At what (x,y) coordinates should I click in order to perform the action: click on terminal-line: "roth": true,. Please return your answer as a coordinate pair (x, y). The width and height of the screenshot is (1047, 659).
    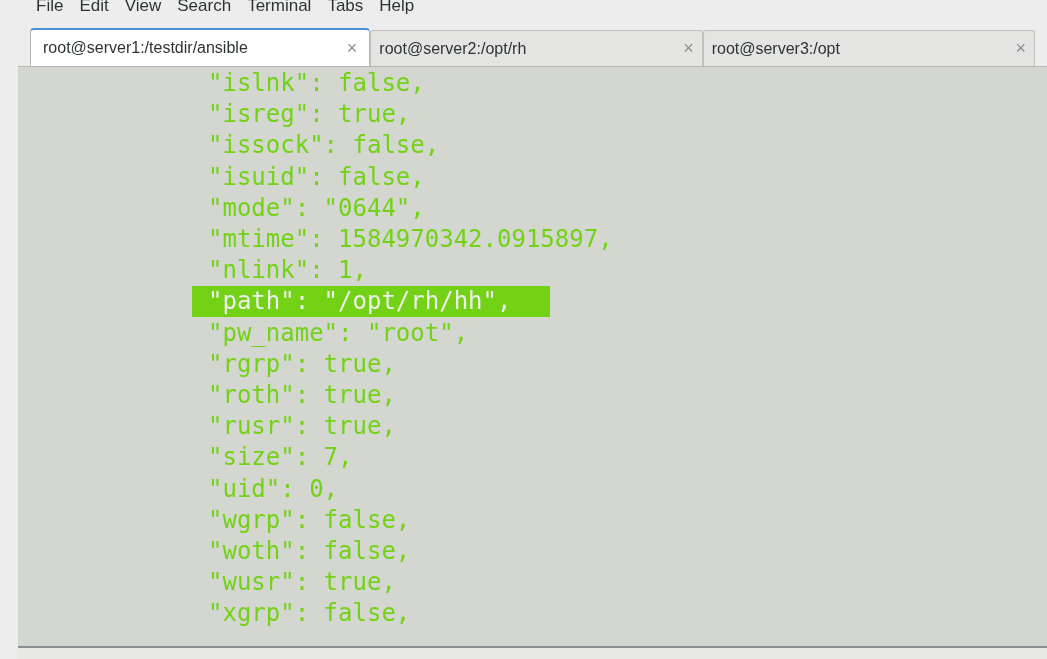
    Looking at the image, I should click on (301, 395).